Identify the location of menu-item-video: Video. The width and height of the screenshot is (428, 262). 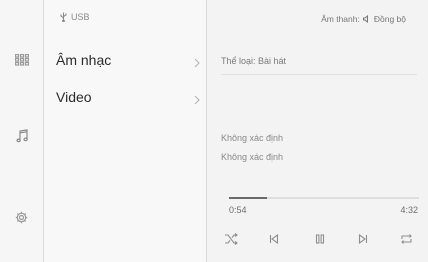
(125, 97).